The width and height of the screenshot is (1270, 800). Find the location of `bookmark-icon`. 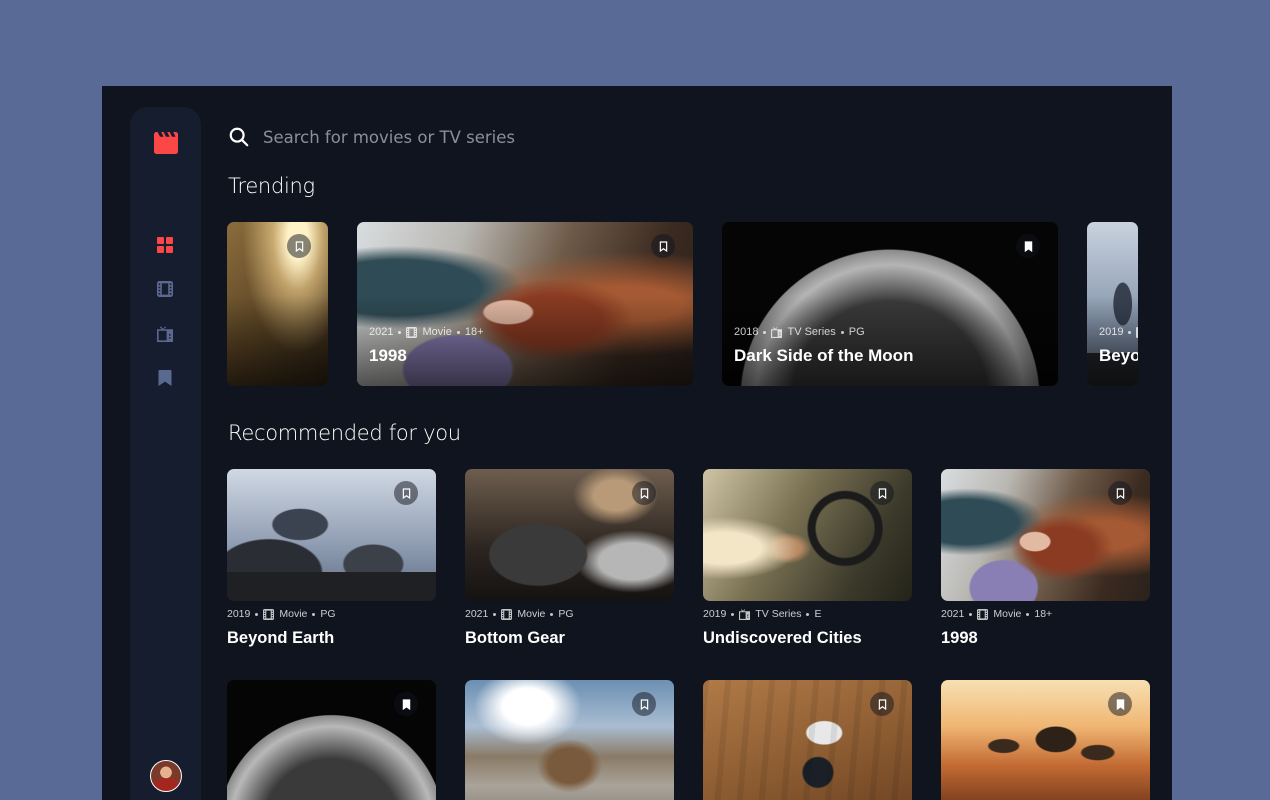

bookmark-icon is located at coordinates (165, 378).